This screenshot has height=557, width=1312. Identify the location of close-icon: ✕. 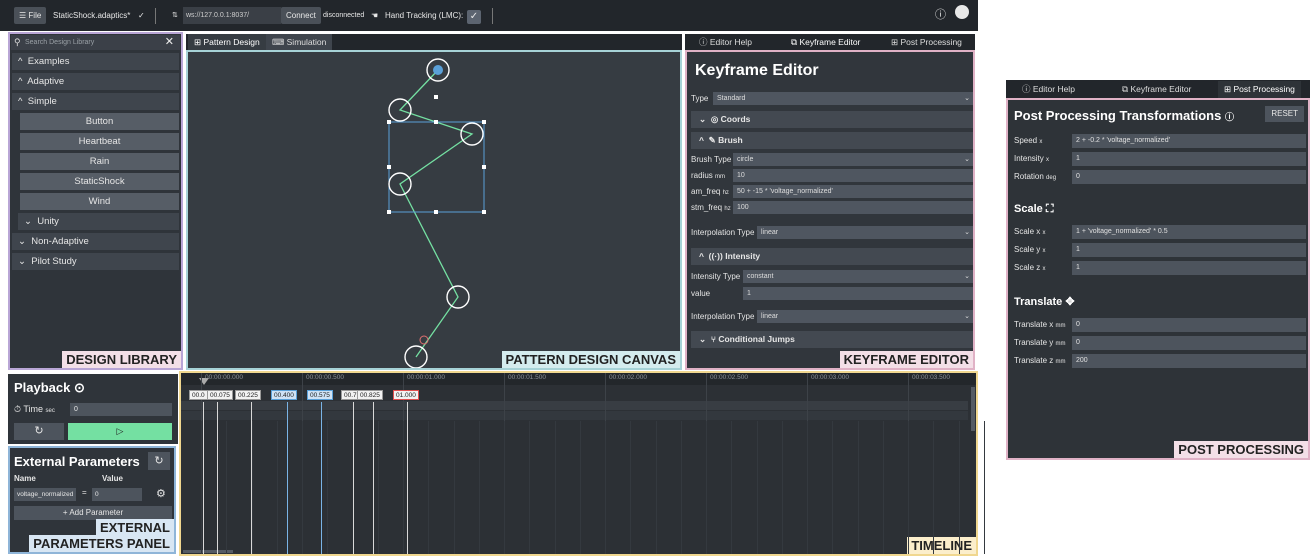
(169, 42).